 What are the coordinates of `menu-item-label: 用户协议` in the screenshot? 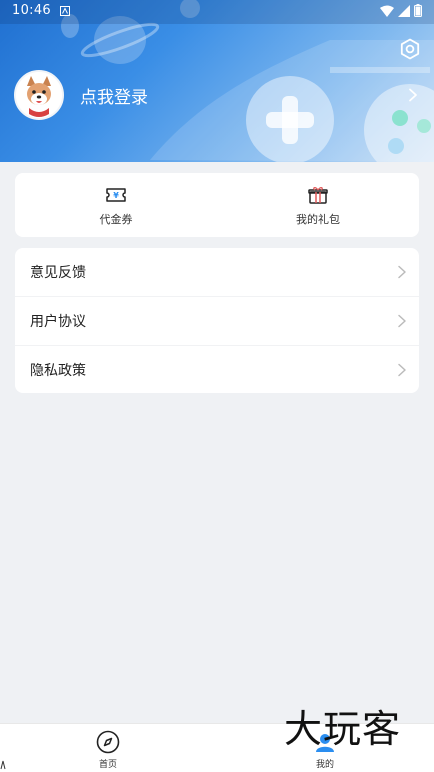 It's located at (58, 322).